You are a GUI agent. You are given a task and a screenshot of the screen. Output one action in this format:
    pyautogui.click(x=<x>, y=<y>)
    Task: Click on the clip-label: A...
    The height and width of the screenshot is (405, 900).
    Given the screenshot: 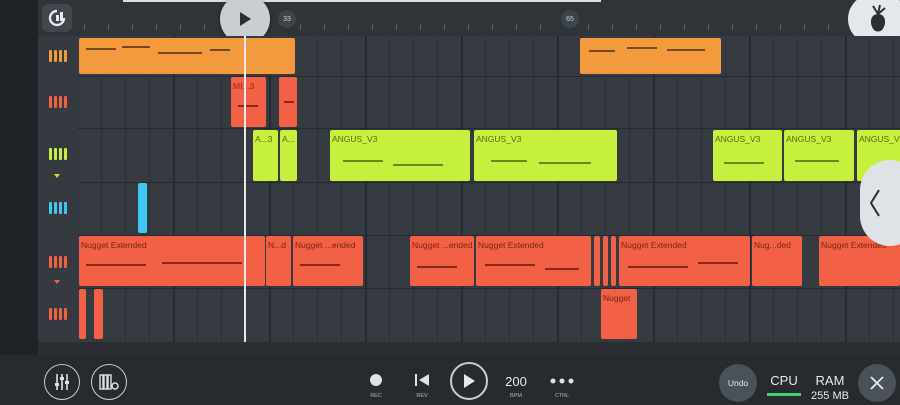 What is the action you would take?
    pyautogui.click(x=288, y=139)
    